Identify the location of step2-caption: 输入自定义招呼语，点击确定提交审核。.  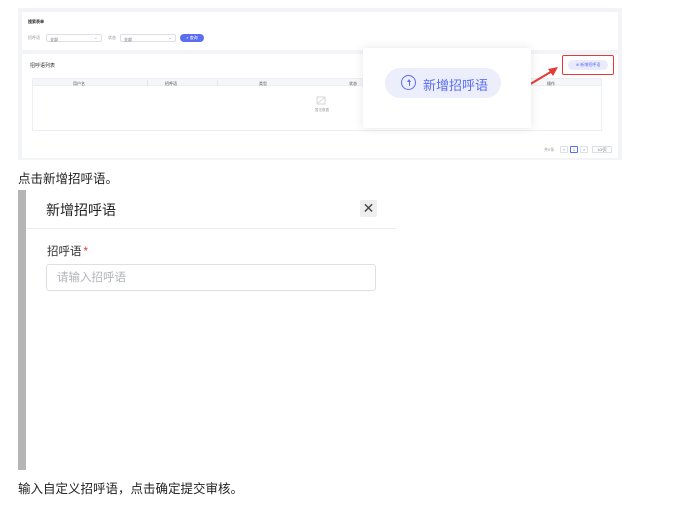
(131, 489).